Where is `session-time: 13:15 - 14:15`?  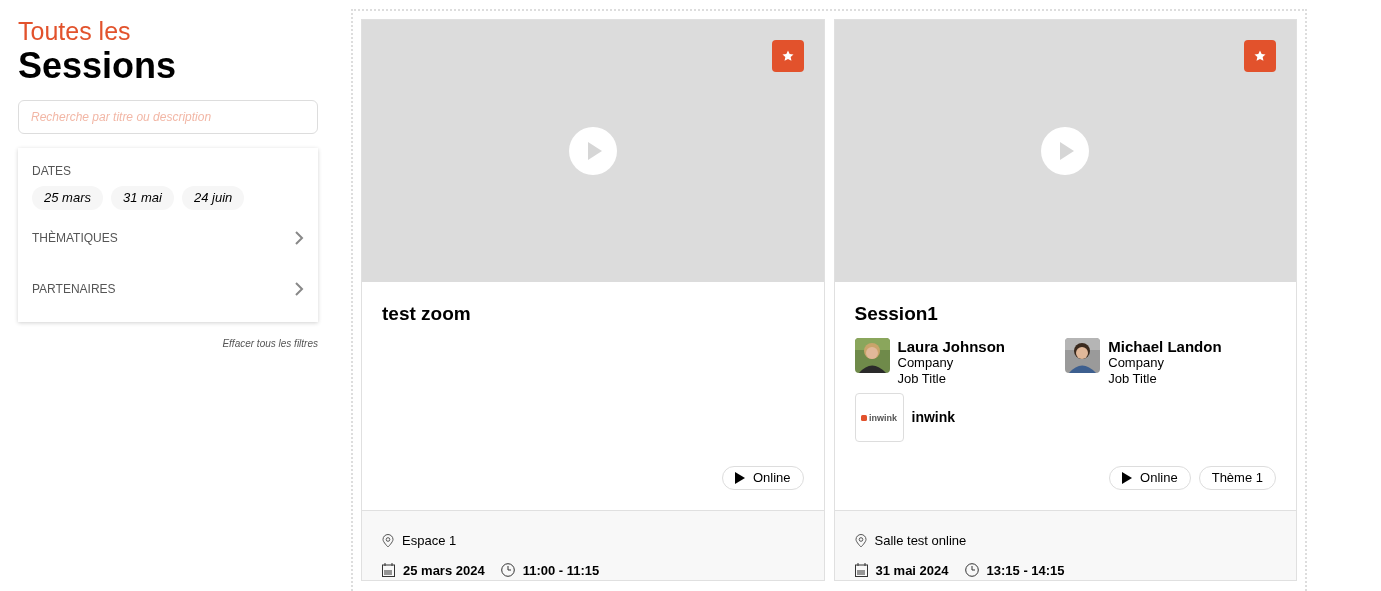 session-time: 13:15 - 14:15 is located at coordinates (1025, 570).